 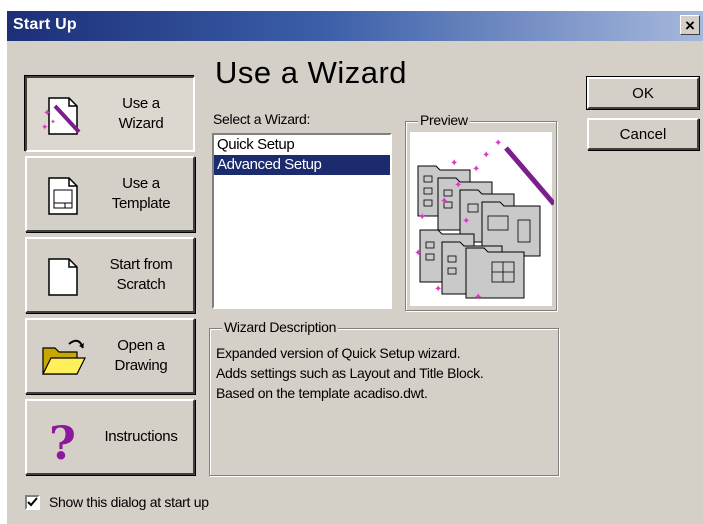 What do you see at coordinates (643, 134) in the screenshot?
I see `cancel-button: Cancel` at bounding box center [643, 134].